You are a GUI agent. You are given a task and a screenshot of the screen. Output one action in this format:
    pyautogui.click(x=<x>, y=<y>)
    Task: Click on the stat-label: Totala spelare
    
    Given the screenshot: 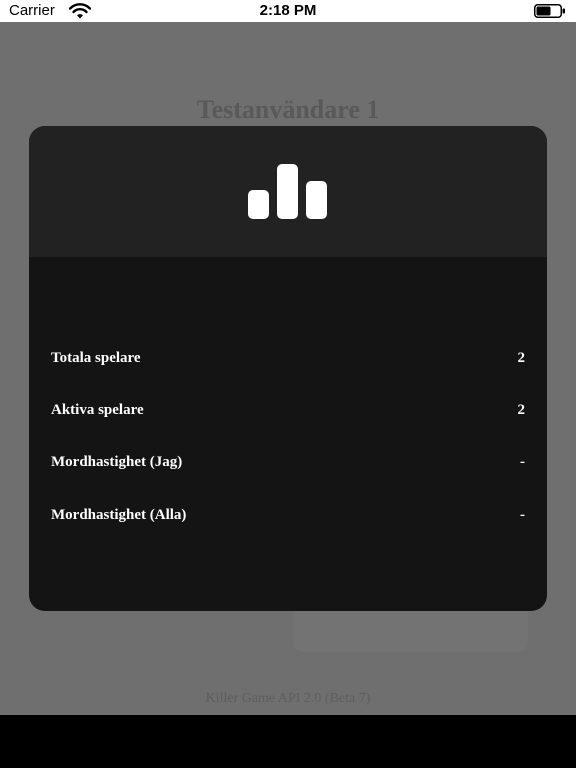 What is the action you would take?
    pyautogui.click(x=96, y=358)
    